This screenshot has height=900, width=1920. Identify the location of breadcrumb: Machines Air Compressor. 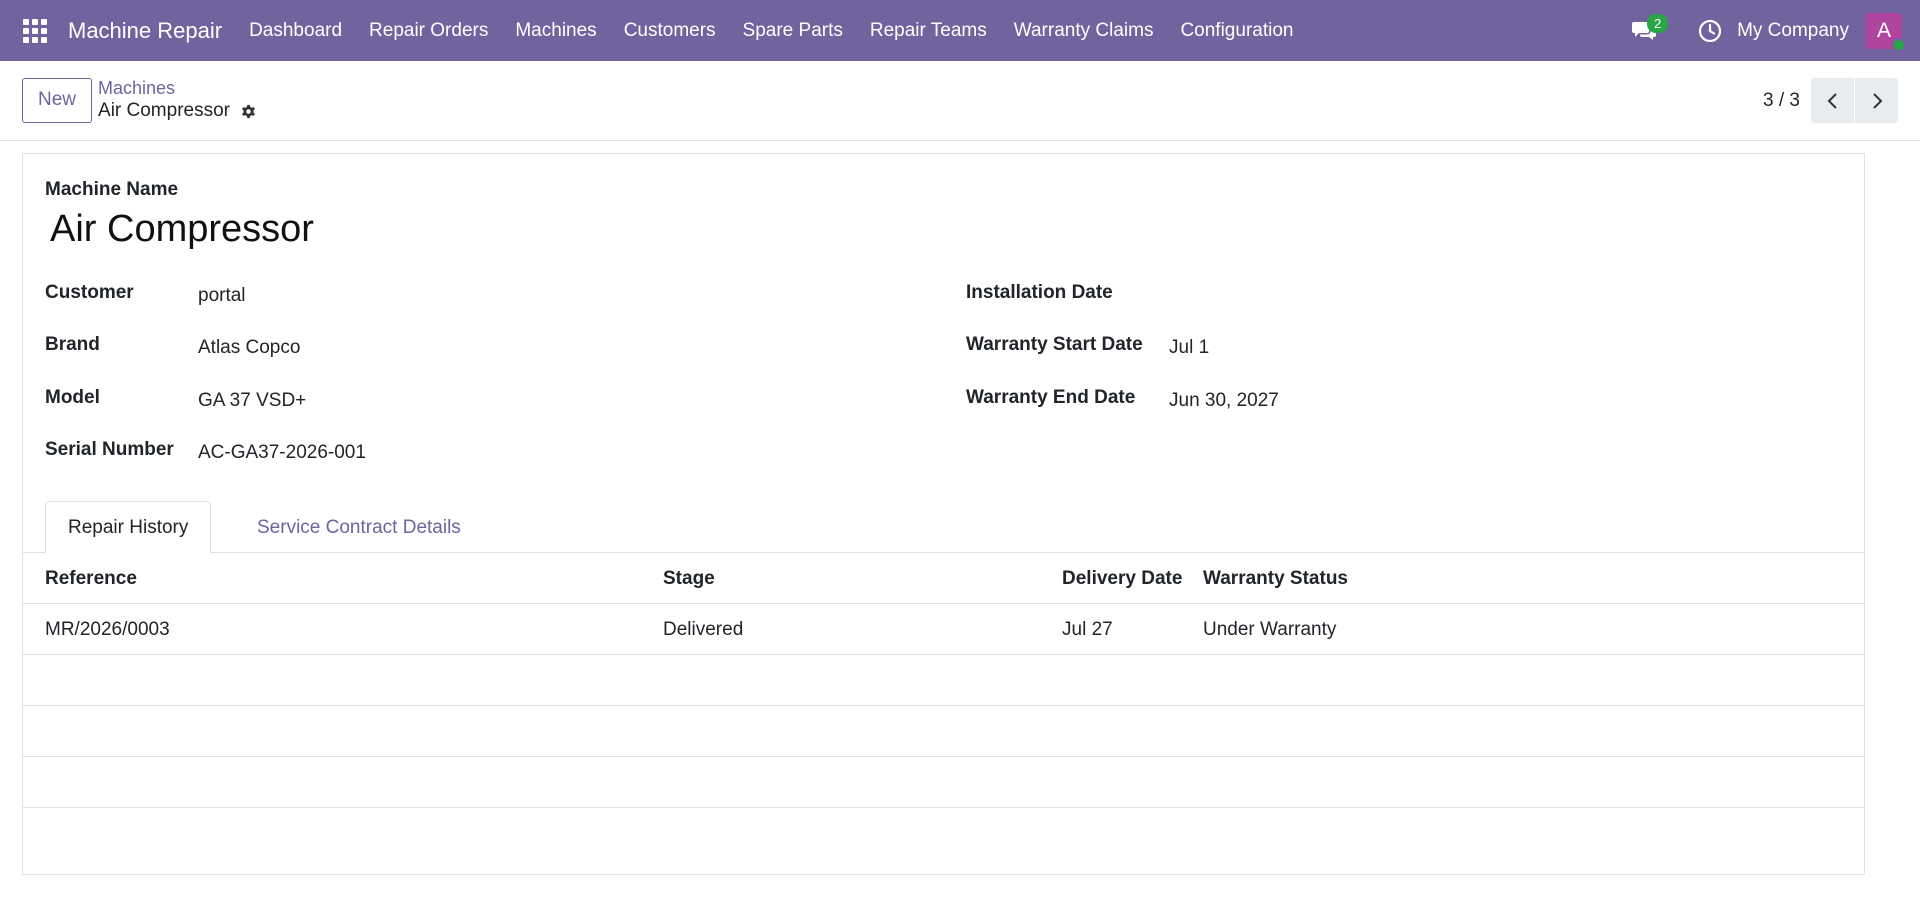
(178, 100).